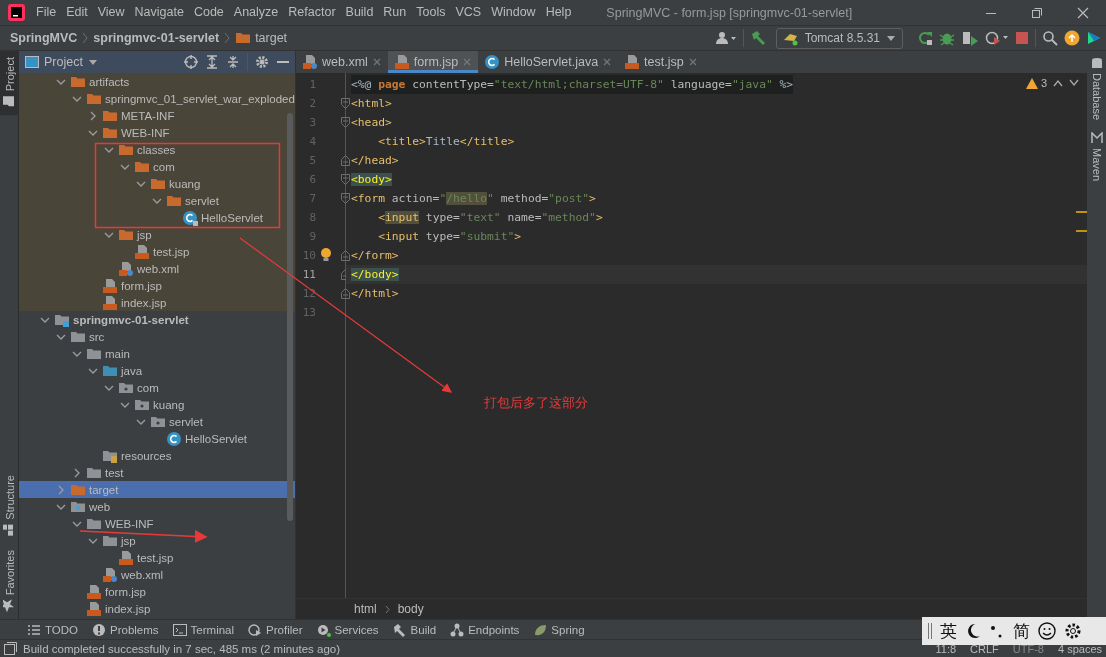  I want to click on breadcrumb-item: html, so click(365, 609).